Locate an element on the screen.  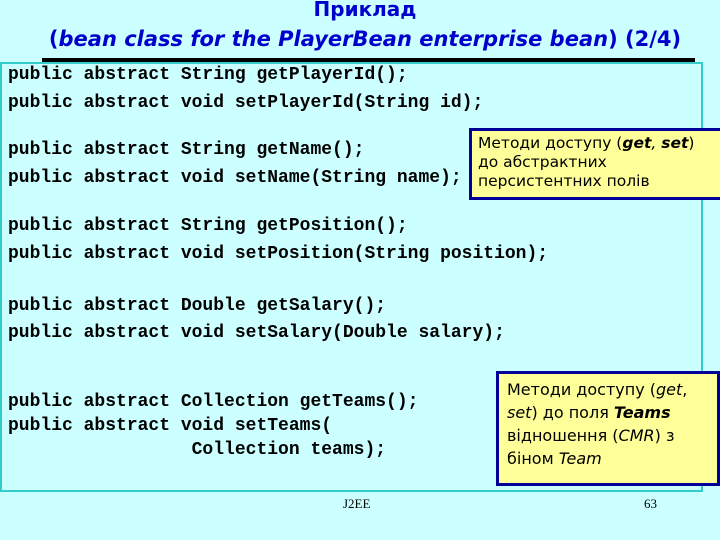
code-line: public abstract Double getSalary(); is located at coordinates (197, 306).